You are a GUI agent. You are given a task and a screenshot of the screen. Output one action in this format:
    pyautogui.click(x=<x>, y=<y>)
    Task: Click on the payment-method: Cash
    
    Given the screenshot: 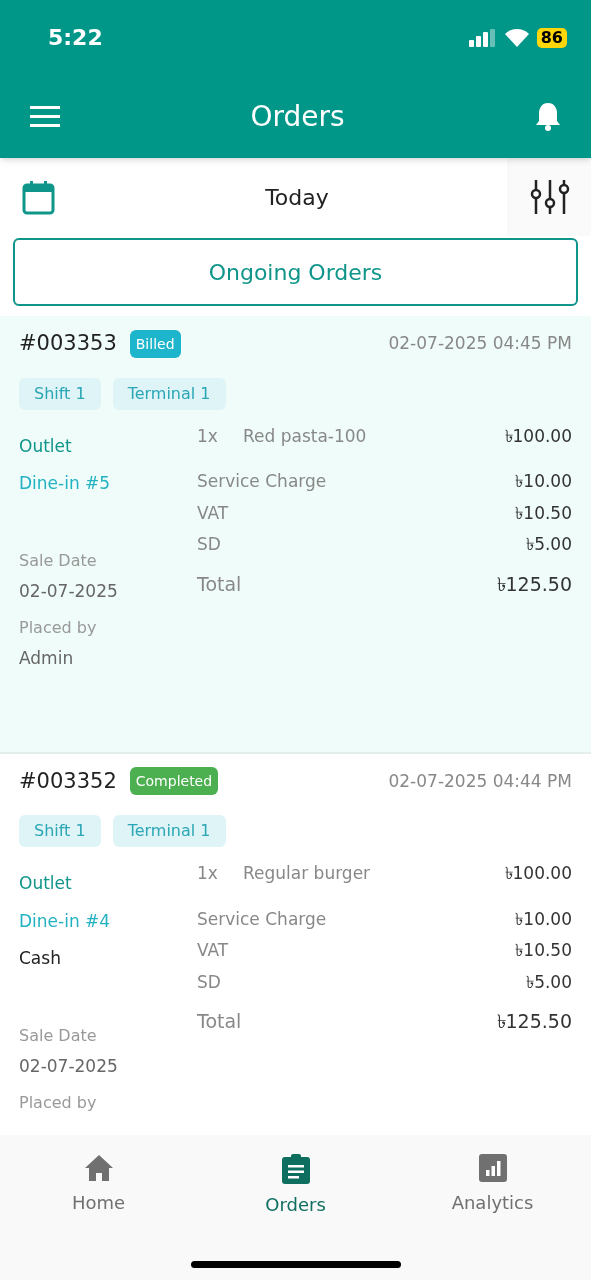 What is the action you would take?
    pyautogui.click(x=40, y=958)
    